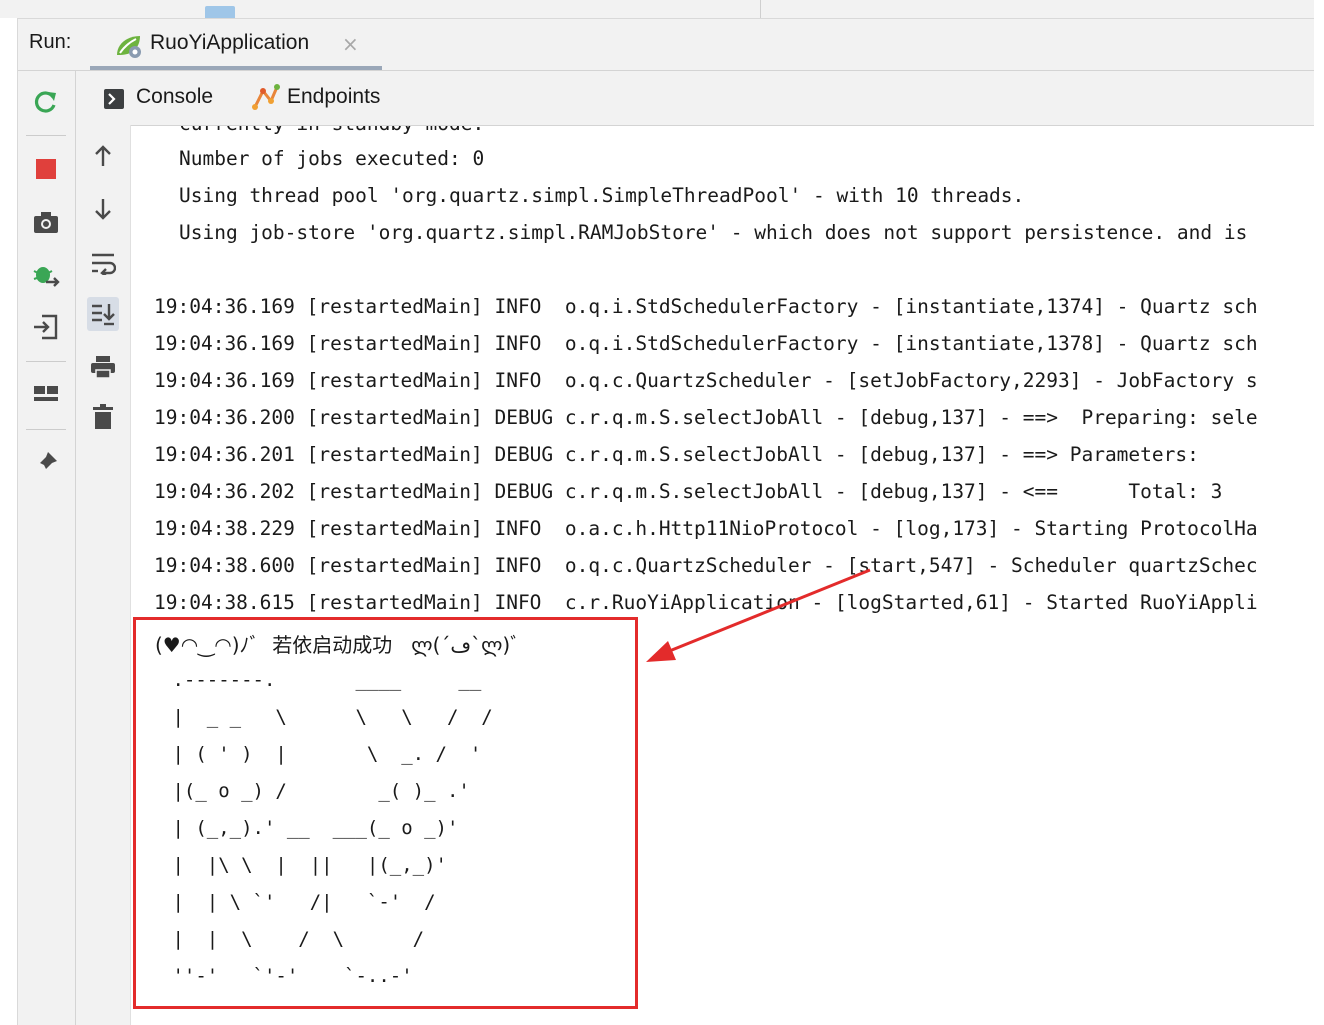 The height and width of the screenshot is (1025, 1324). What do you see at coordinates (103, 263) in the screenshot?
I see `soft-wrap-icon` at bounding box center [103, 263].